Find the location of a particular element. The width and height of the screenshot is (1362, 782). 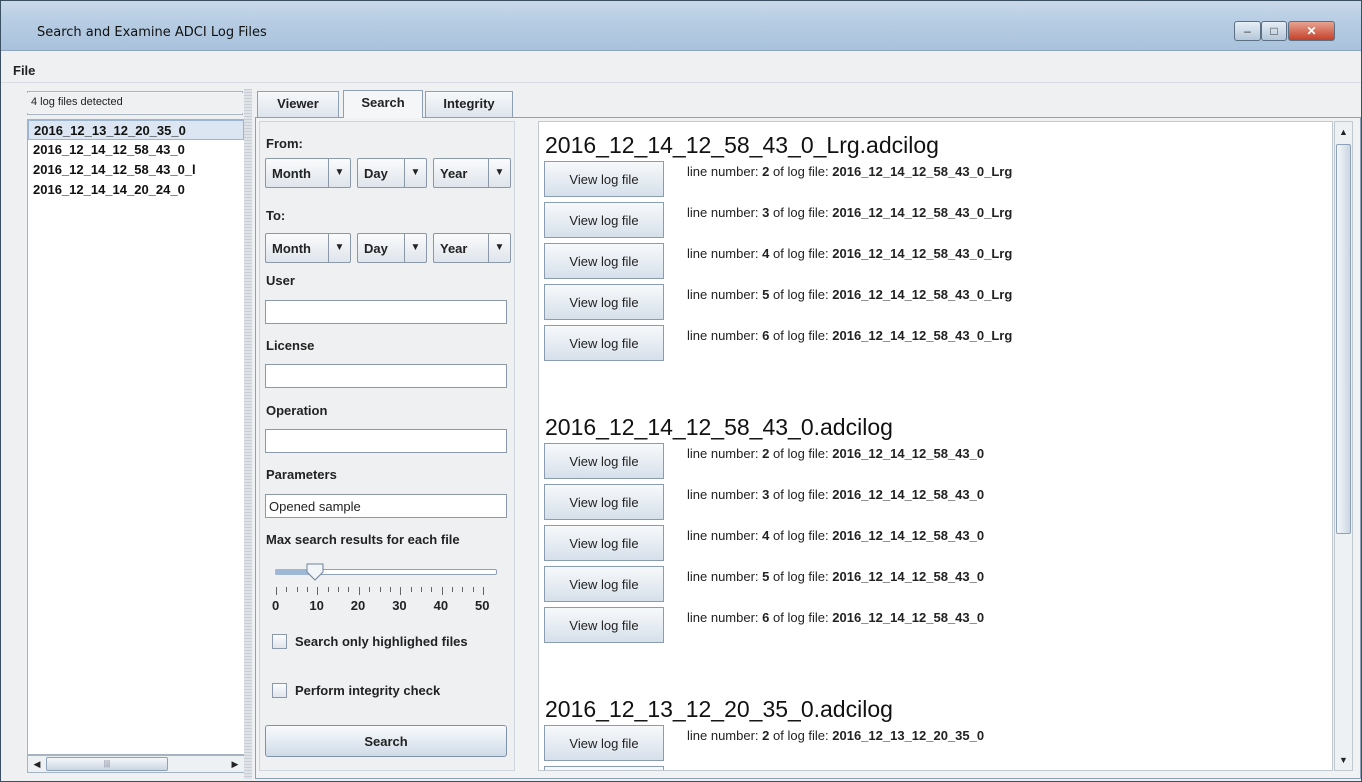

close-button: ✕ is located at coordinates (1311, 31).